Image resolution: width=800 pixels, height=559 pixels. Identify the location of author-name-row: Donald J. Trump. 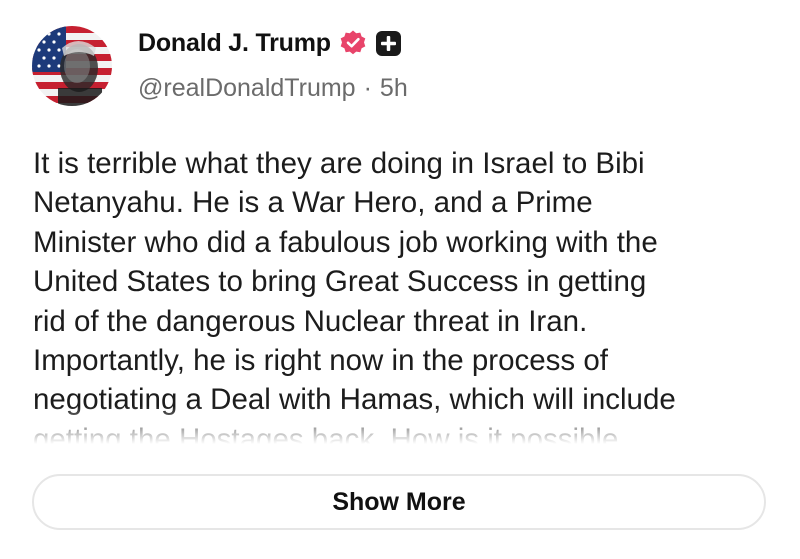
(270, 43).